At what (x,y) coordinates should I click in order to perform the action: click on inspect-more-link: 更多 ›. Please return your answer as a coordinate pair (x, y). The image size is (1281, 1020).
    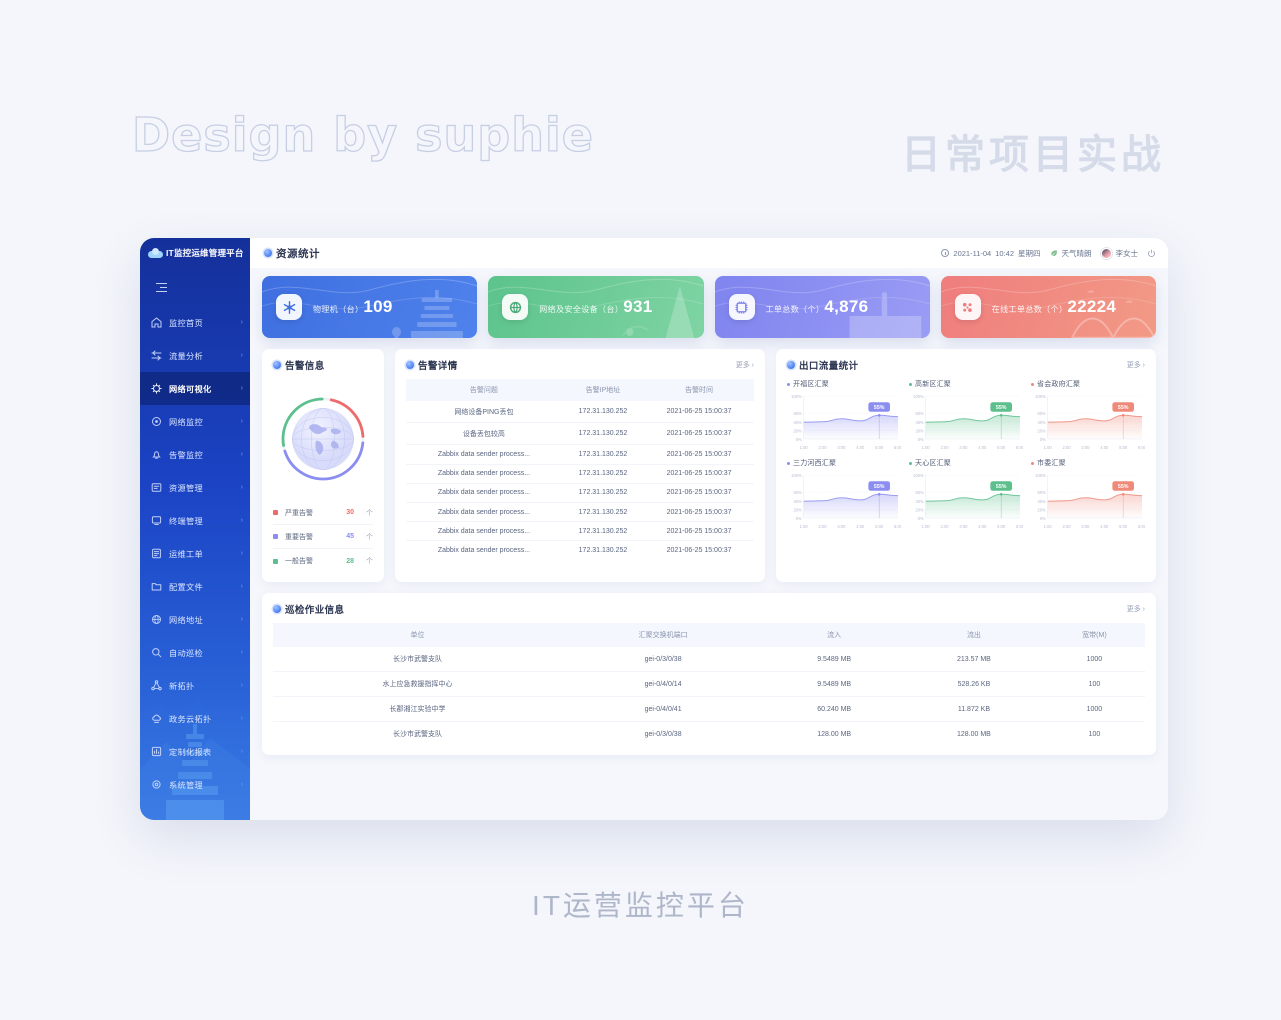
    Looking at the image, I should click on (1136, 609).